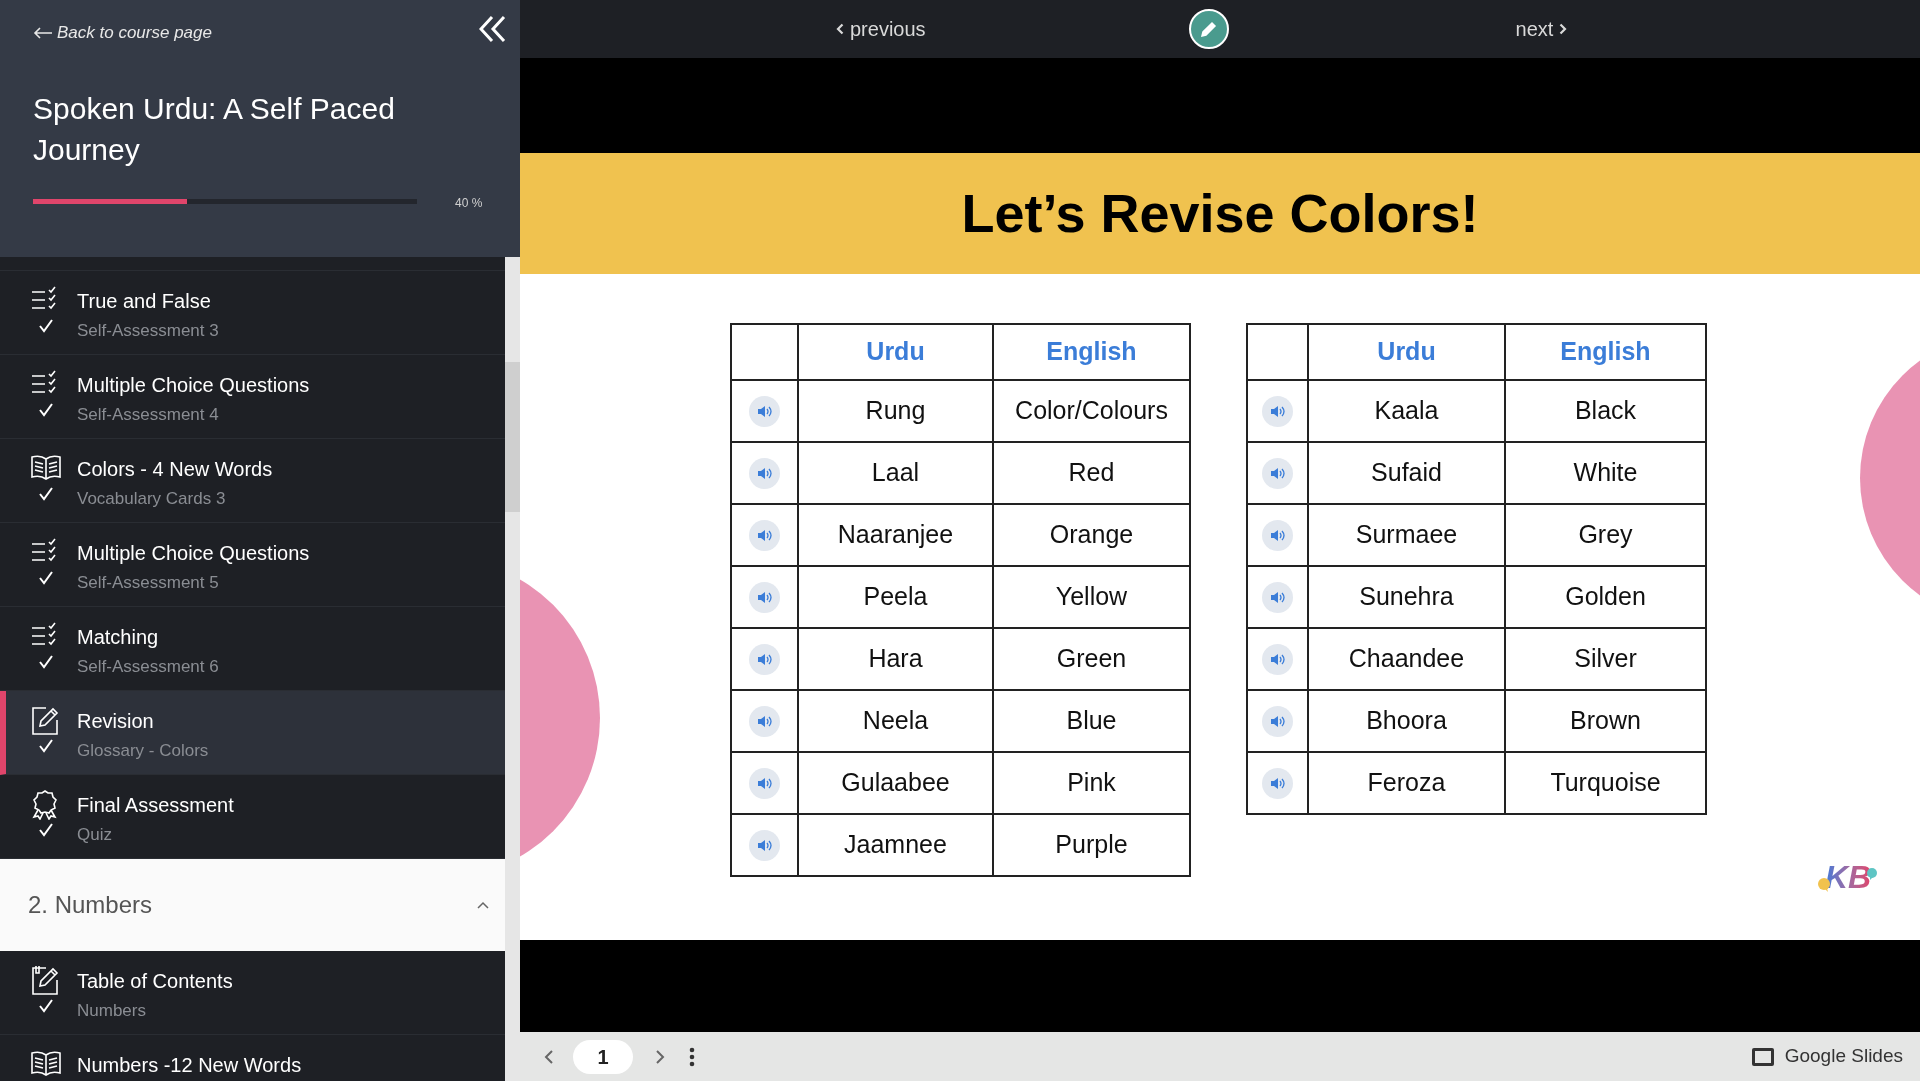  I want to click on google-slides-link: Google Slides, so click(1835, 1056).